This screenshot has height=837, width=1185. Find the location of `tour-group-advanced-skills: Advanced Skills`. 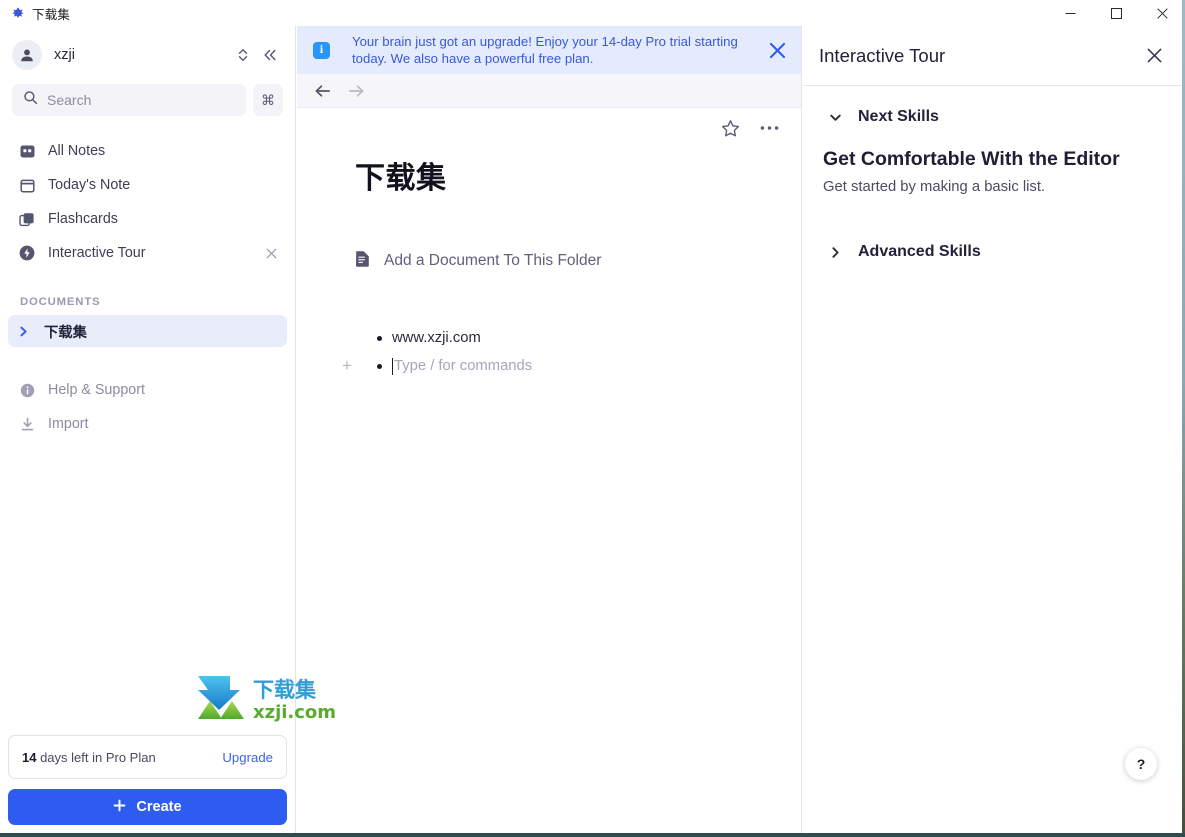

tour-group-advanced-skills: Advanced Skills is located at coordinates (994, 252).